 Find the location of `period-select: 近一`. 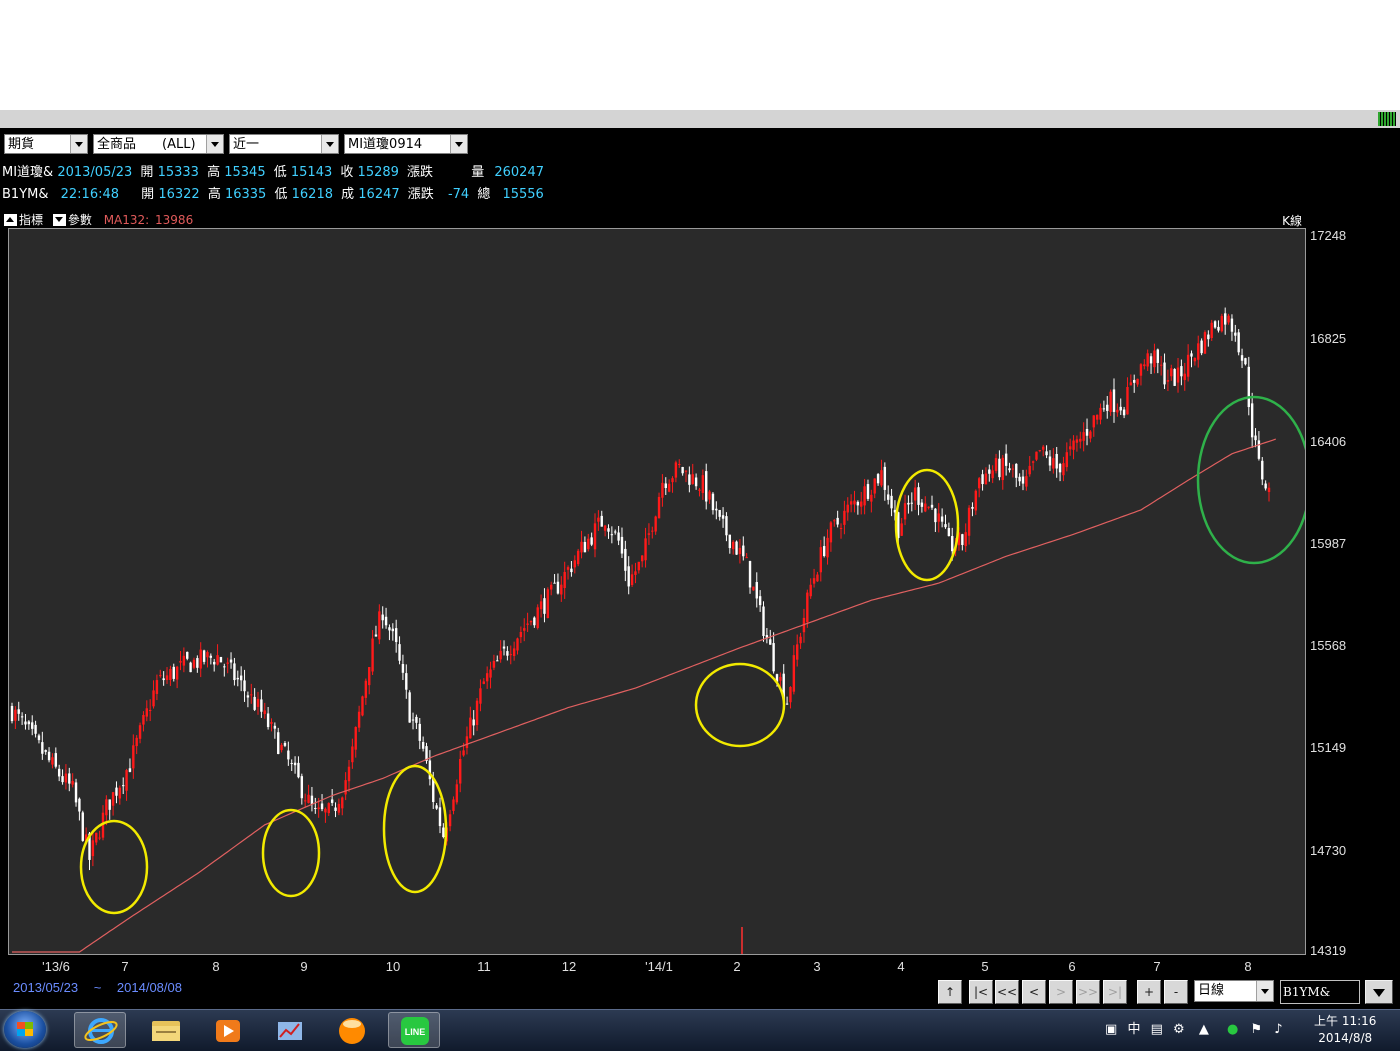

period-select: 近一 is located at coordinates (284, 144).